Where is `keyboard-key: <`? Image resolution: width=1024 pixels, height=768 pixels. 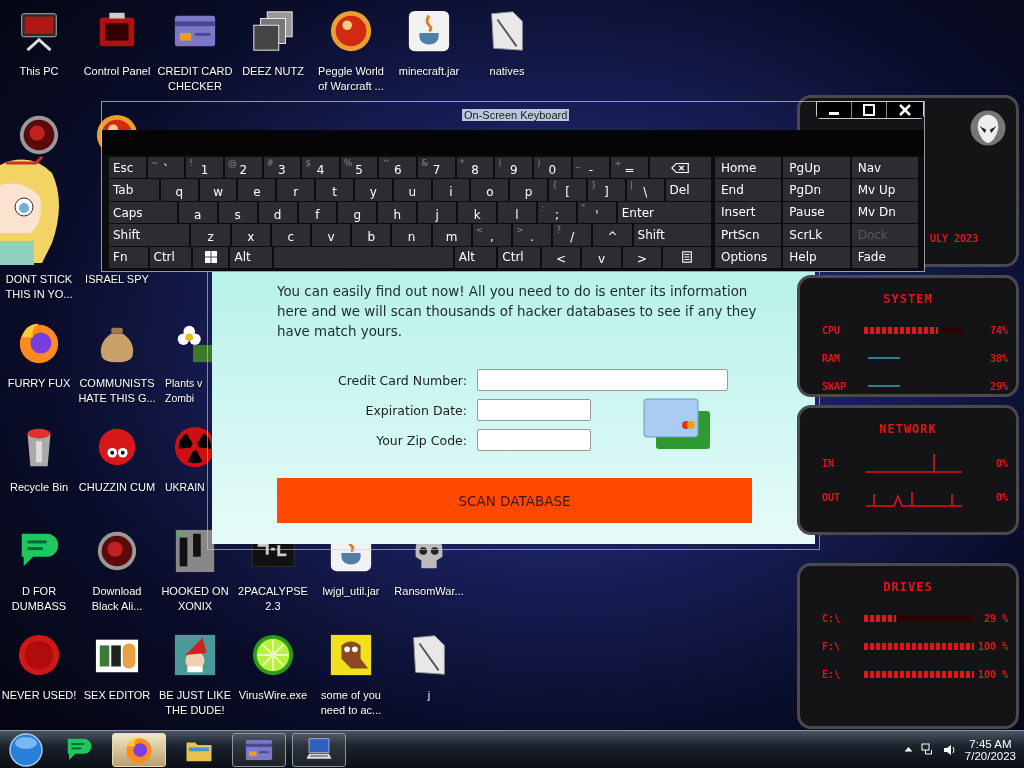 keyboard-key: < is located at coordinates (561, 257).